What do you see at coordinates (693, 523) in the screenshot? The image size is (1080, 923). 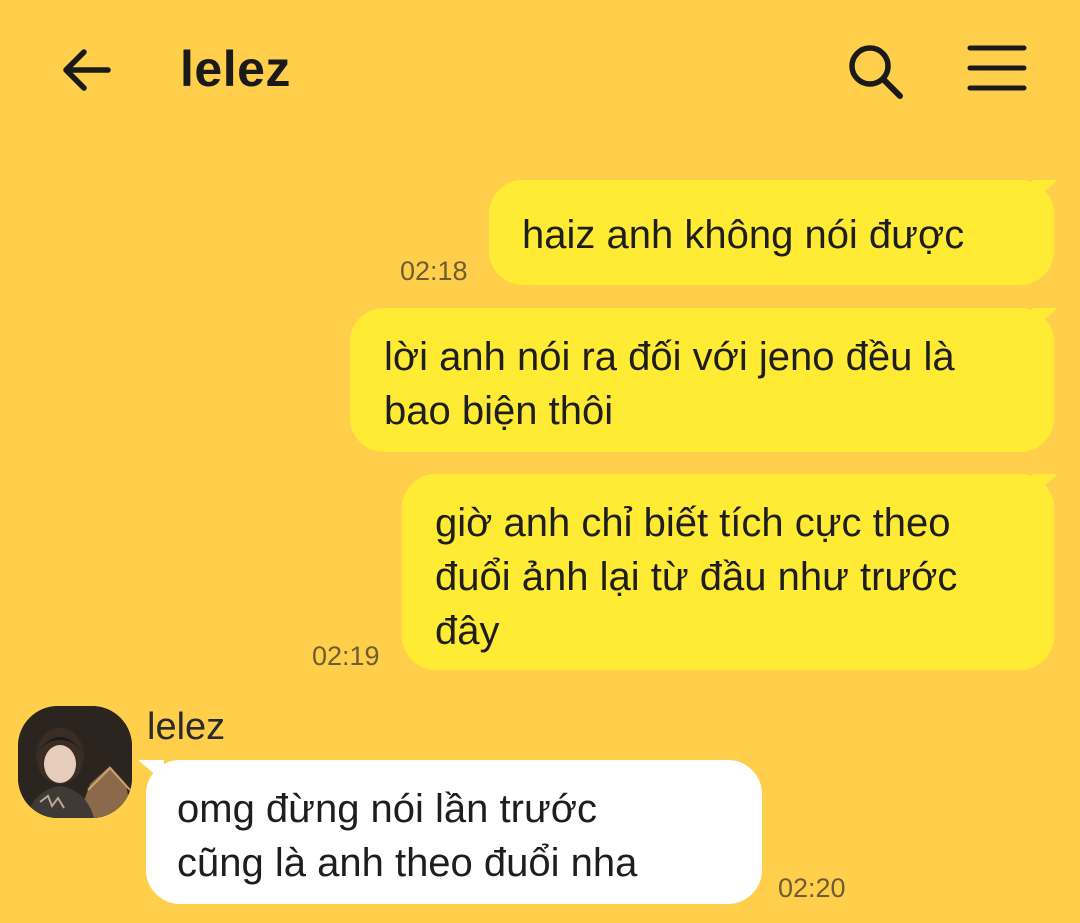 I see `message-line: giờ anh chỉ biết tích cực theo` at bounding box center [693, 523].